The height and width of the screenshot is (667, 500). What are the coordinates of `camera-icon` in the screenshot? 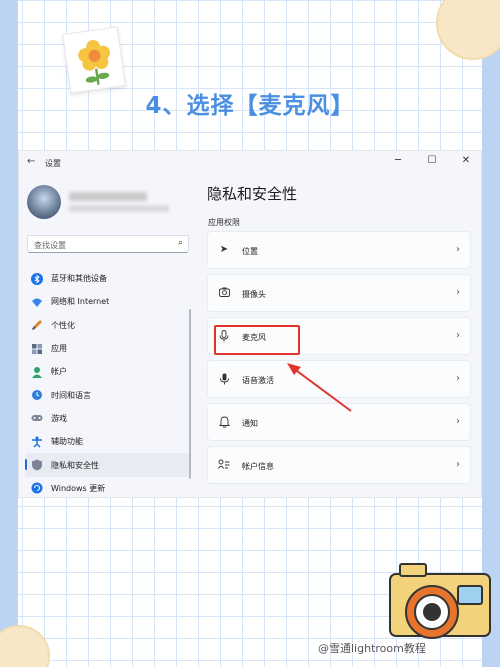 It's located at (224, 293).